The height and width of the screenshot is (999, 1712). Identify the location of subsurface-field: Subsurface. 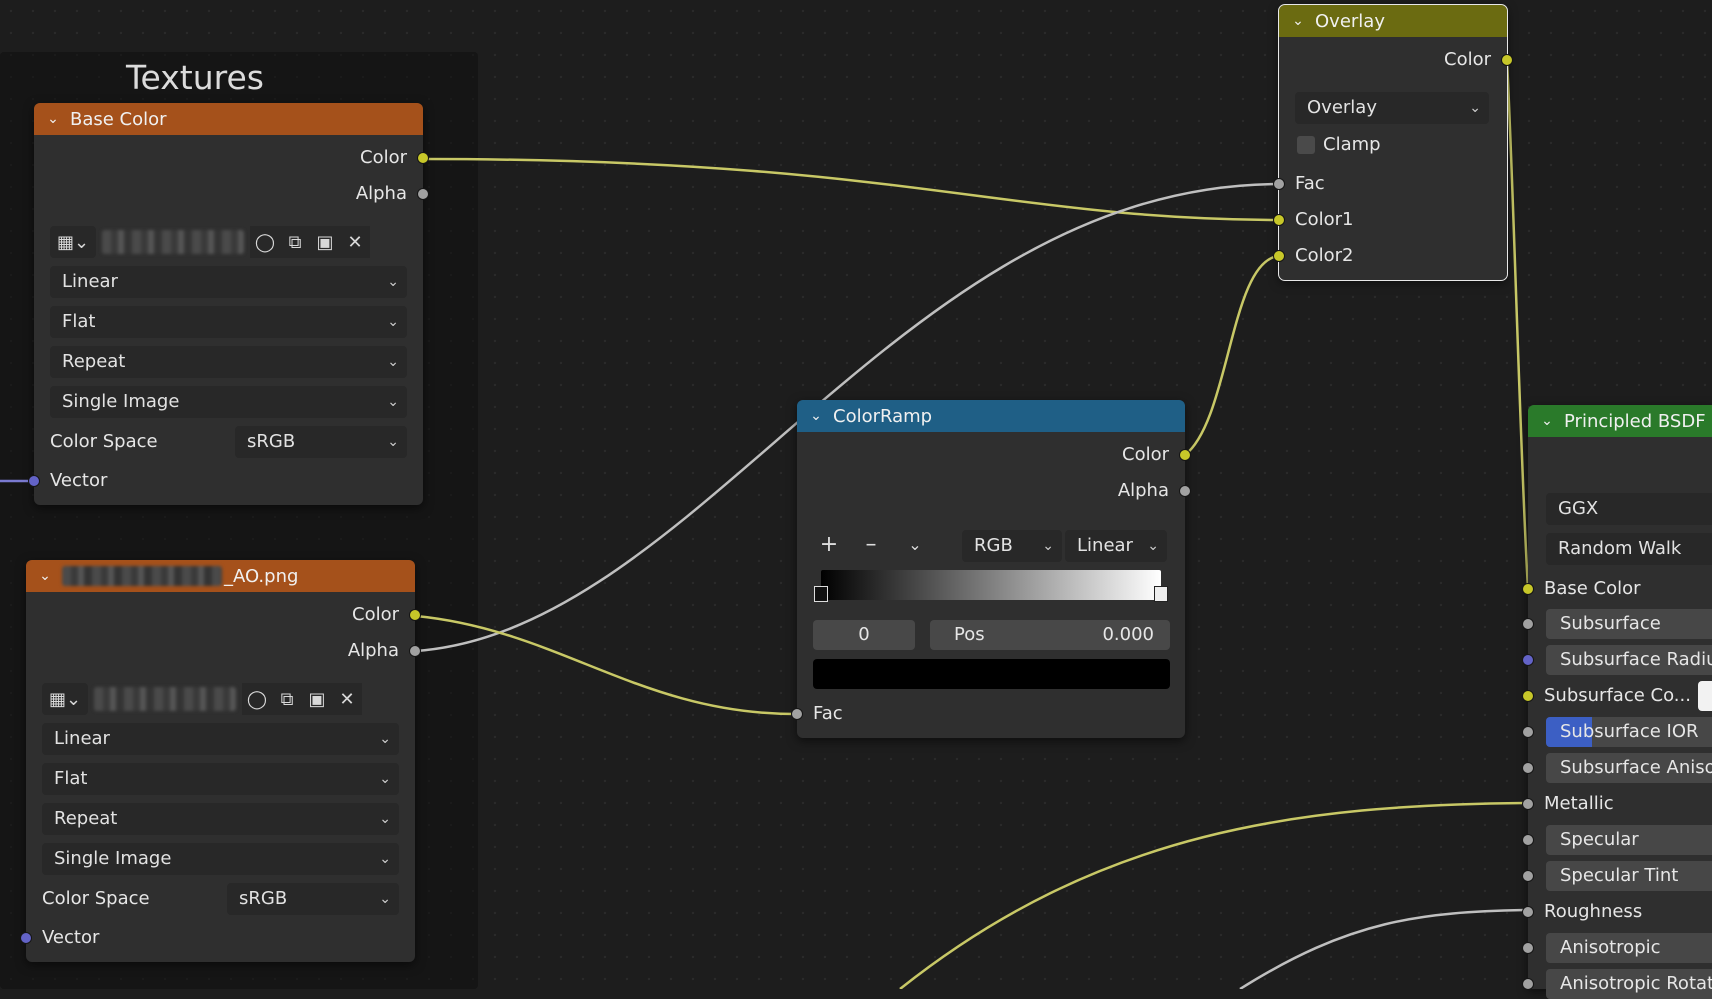
(1629, 624).